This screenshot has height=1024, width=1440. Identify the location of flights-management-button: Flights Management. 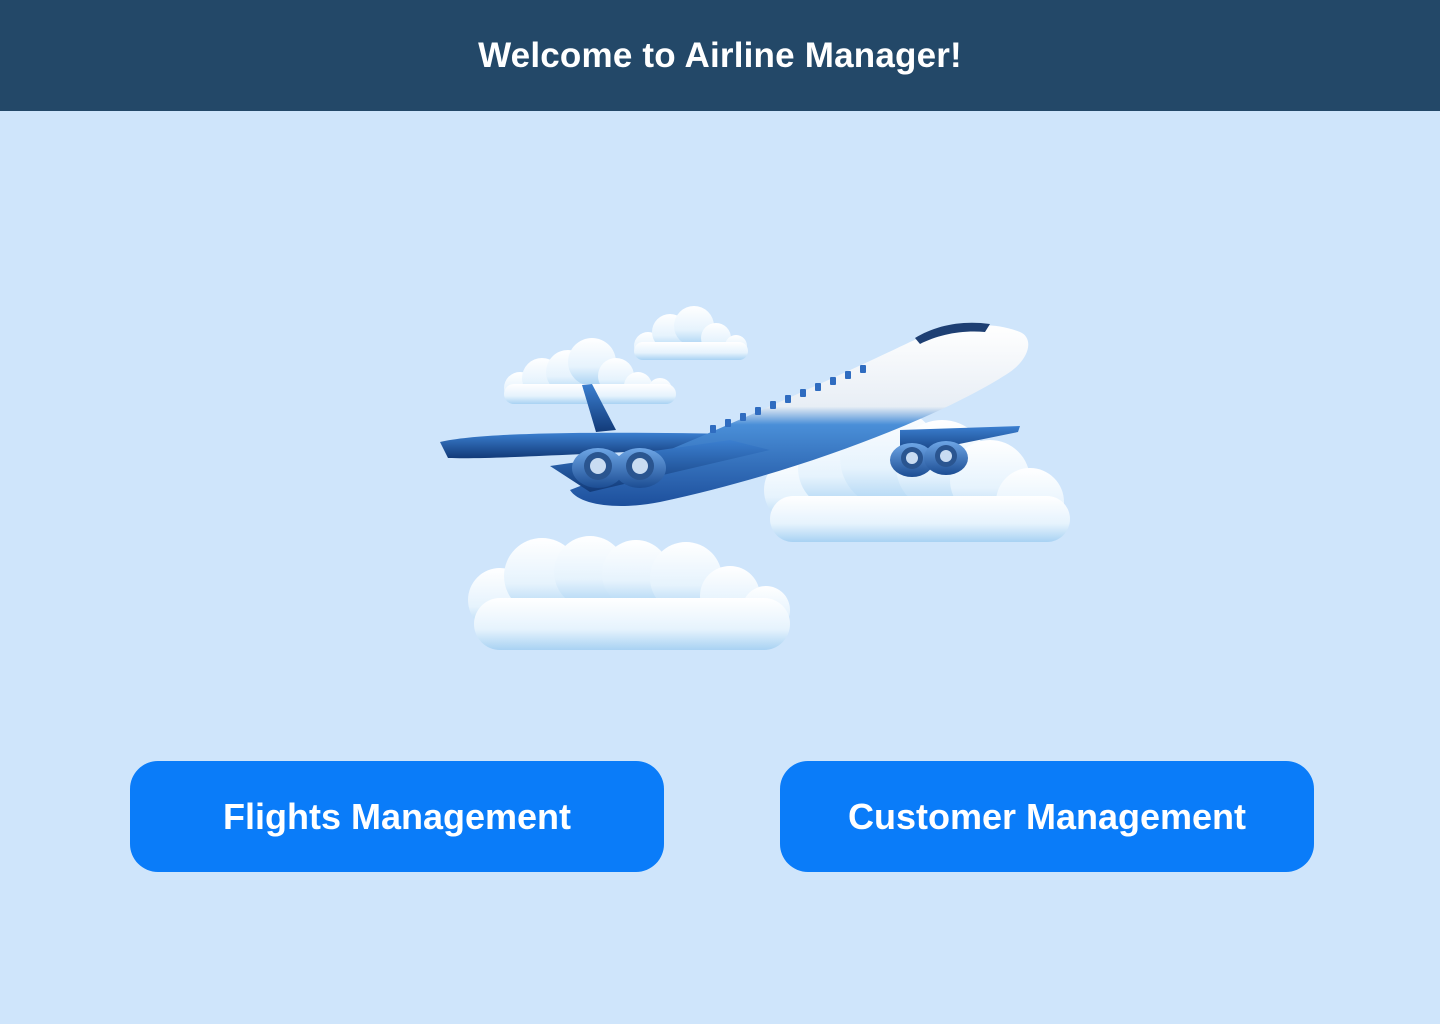
(397, 816).